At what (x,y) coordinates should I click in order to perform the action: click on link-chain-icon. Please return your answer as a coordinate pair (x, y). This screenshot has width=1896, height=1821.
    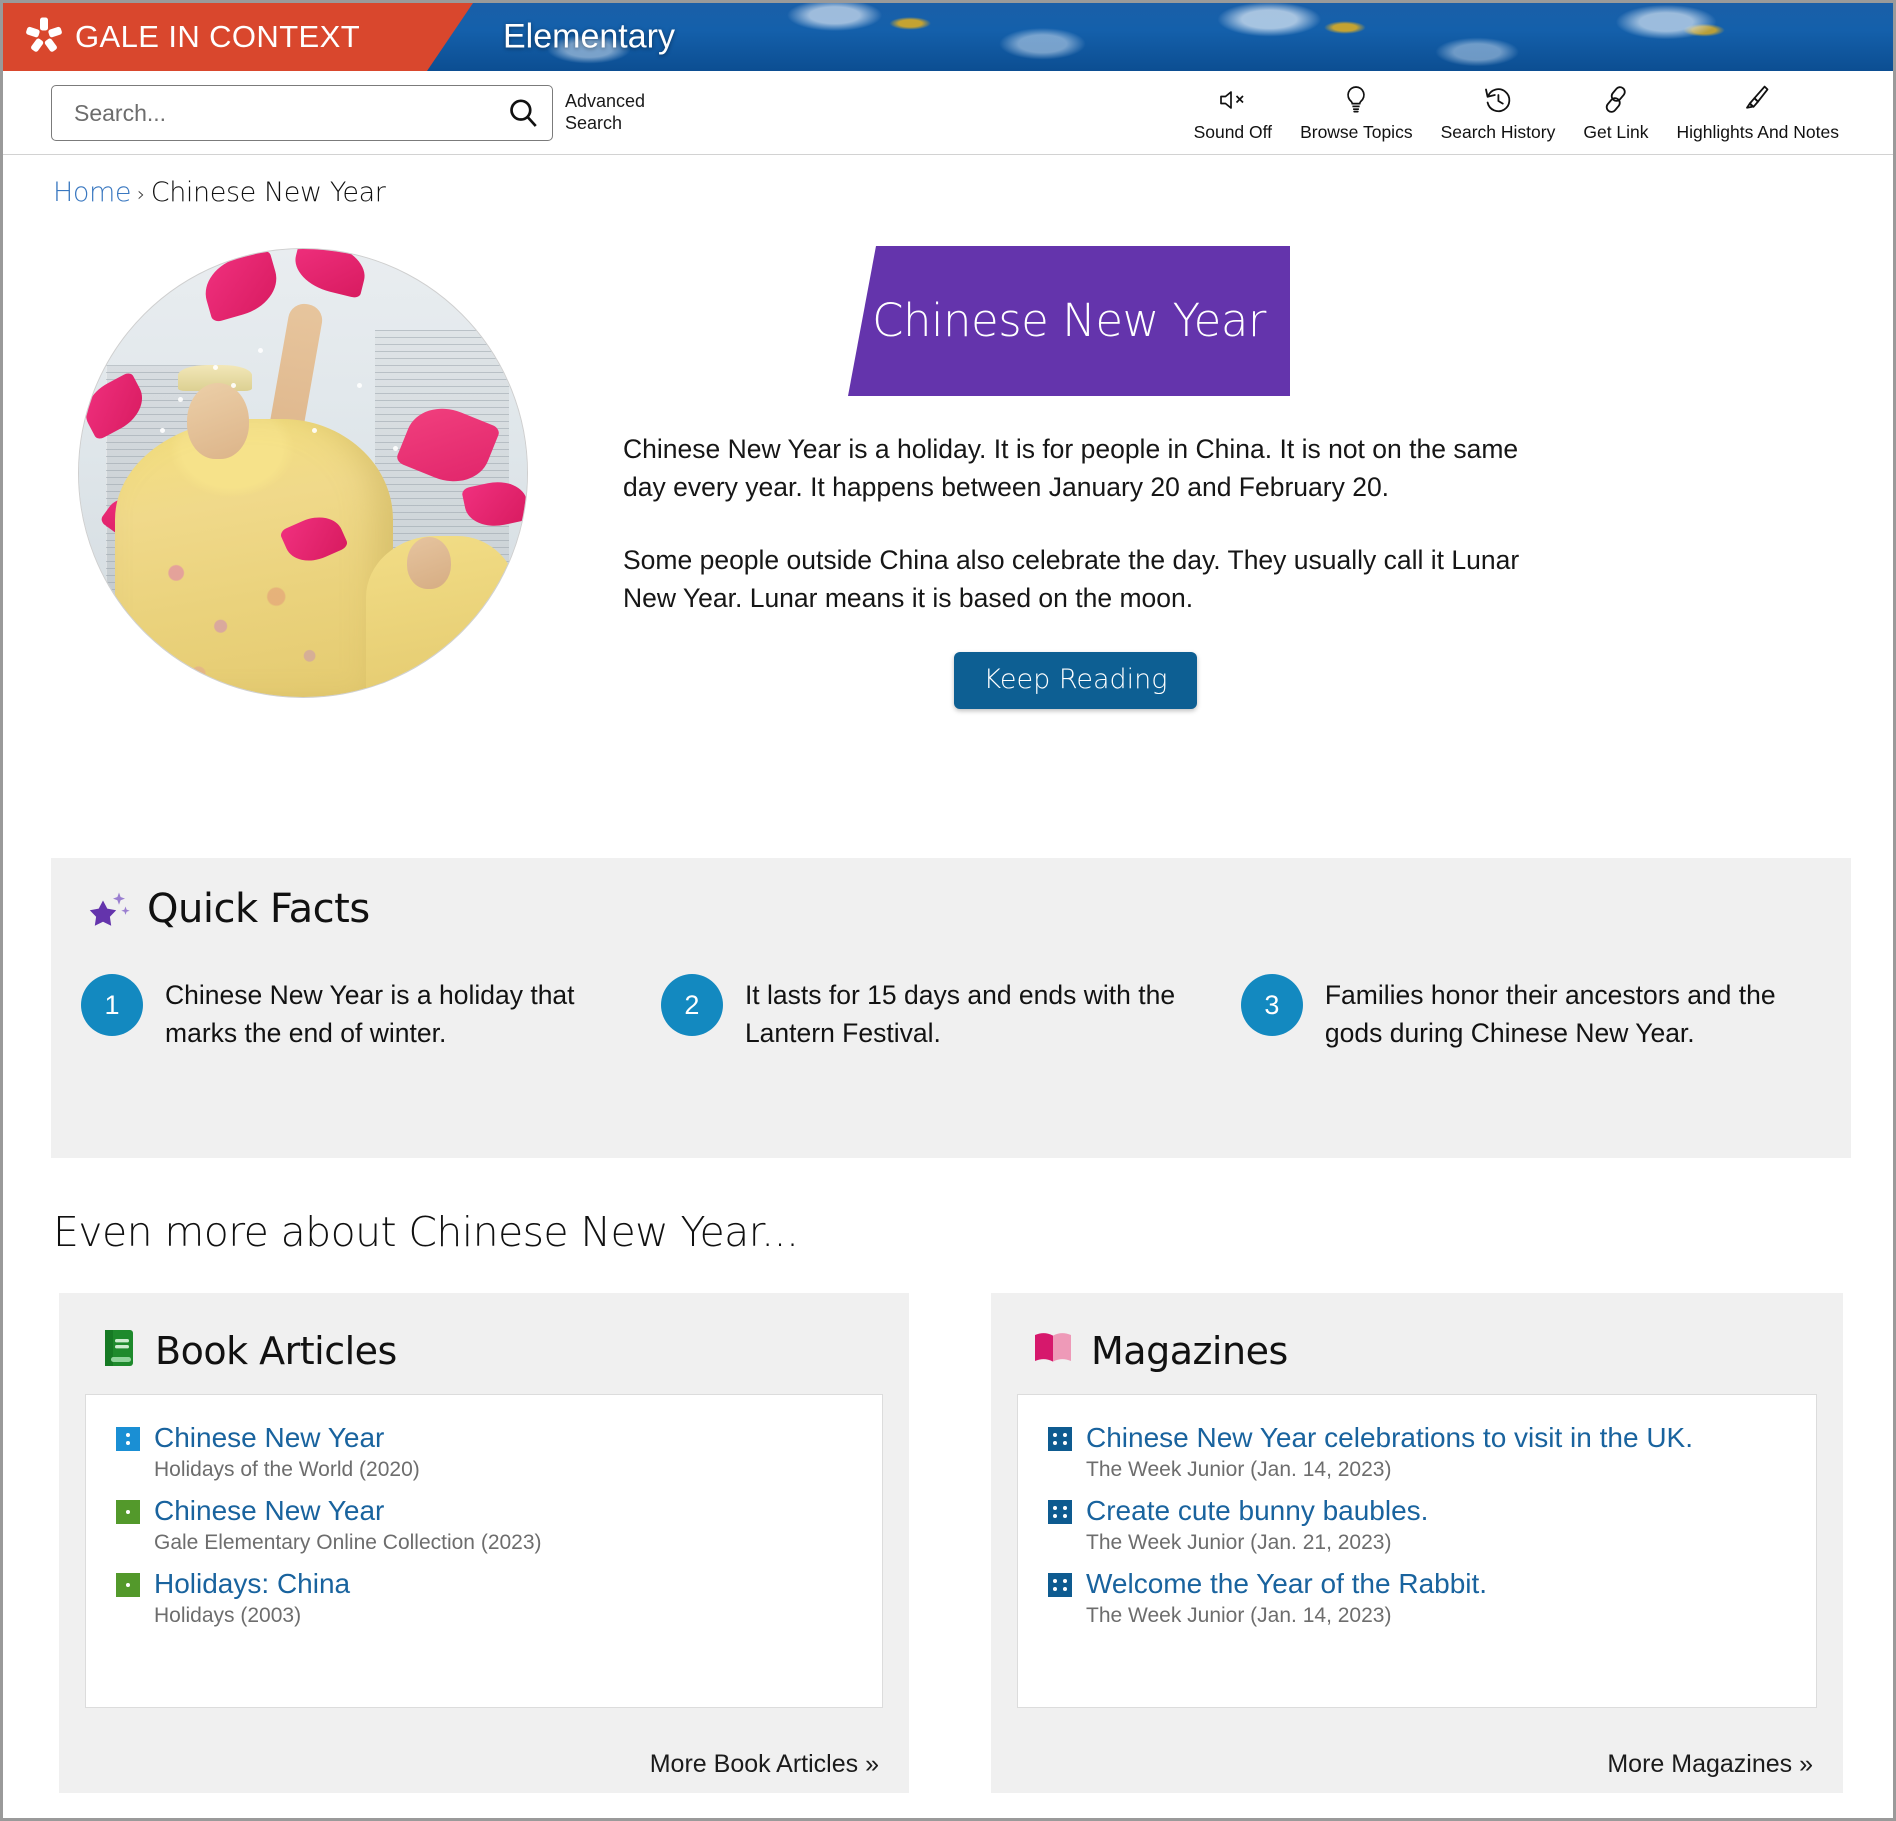
    Looking at the image, I should click on (1616, 100).